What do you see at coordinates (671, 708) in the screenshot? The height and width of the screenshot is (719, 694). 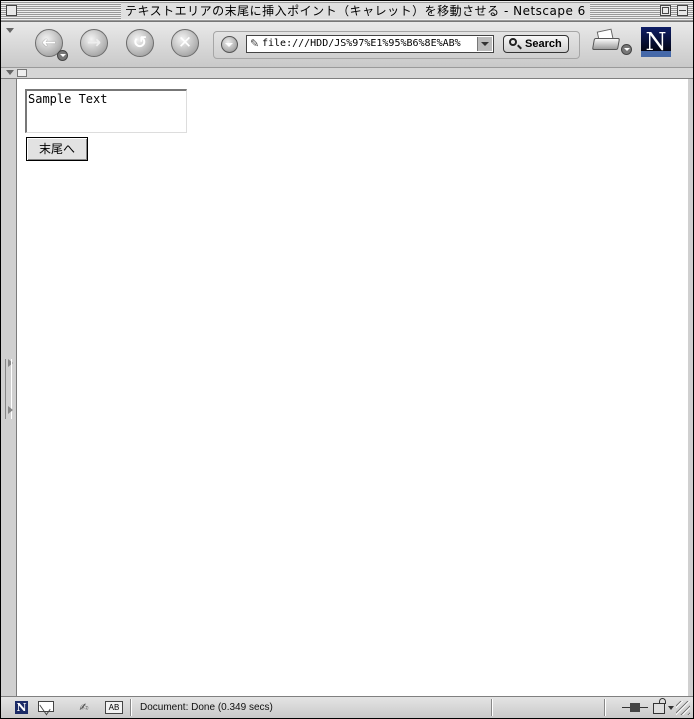 I see `security-dropdown-icon` at bounding box center [671, 708].